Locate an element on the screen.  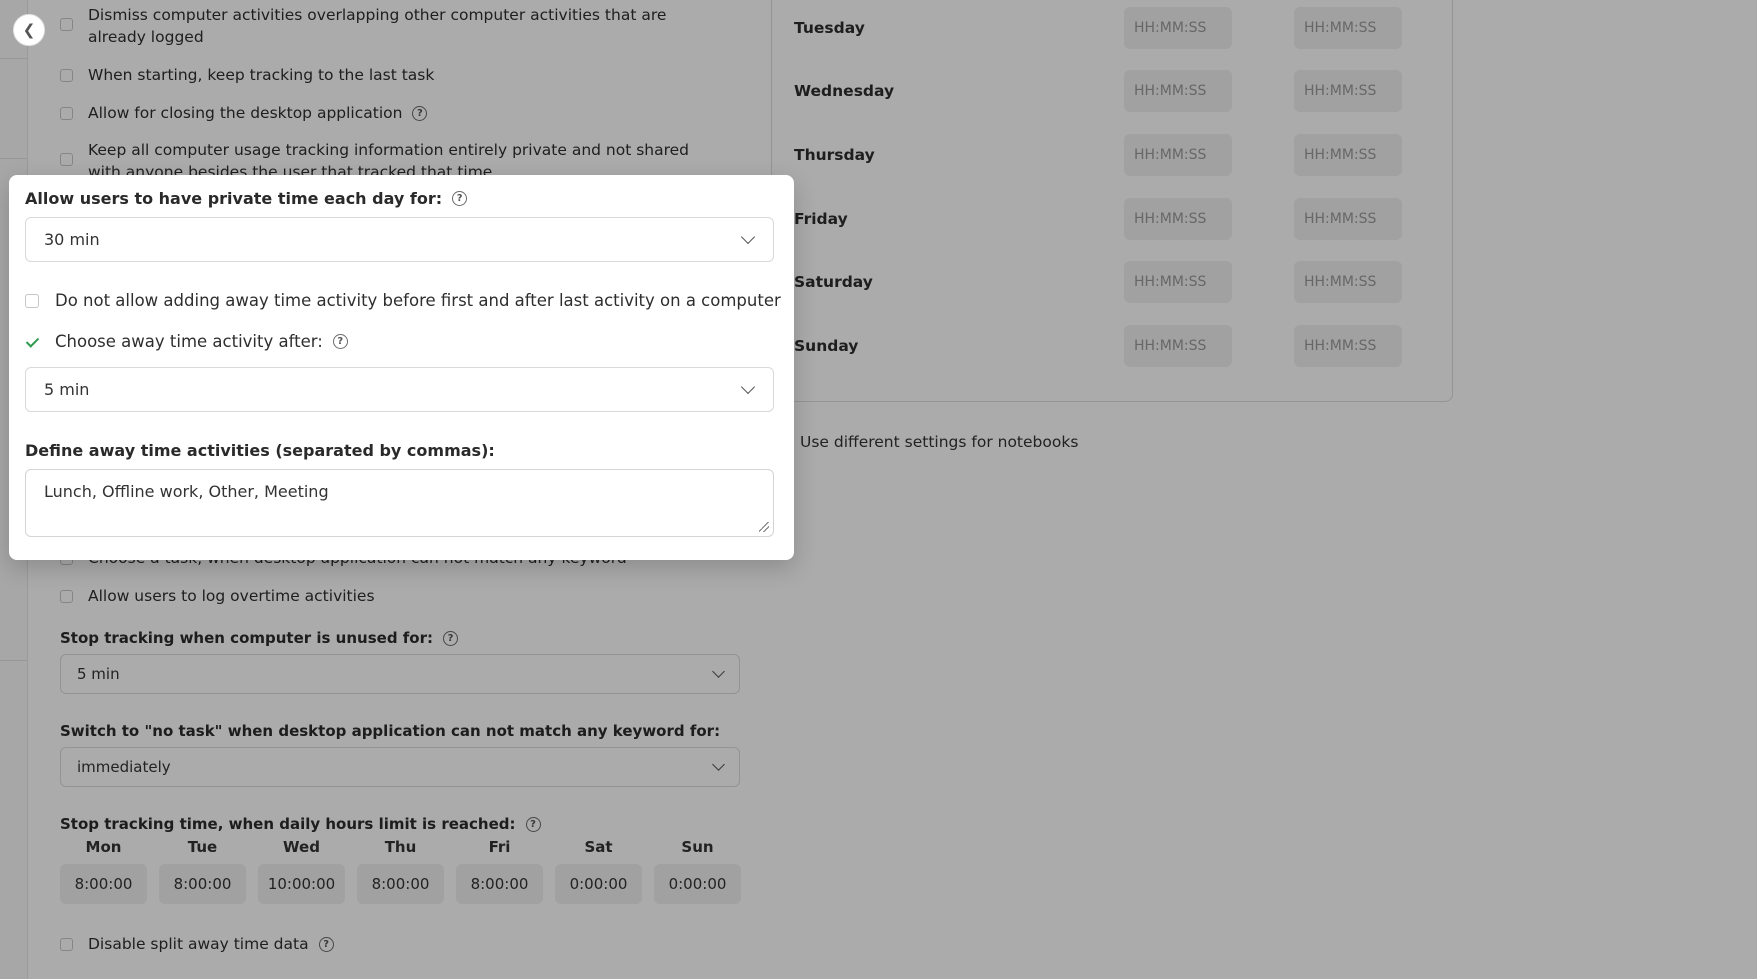
select-value: 30 min is located at coordinates (72, 239).